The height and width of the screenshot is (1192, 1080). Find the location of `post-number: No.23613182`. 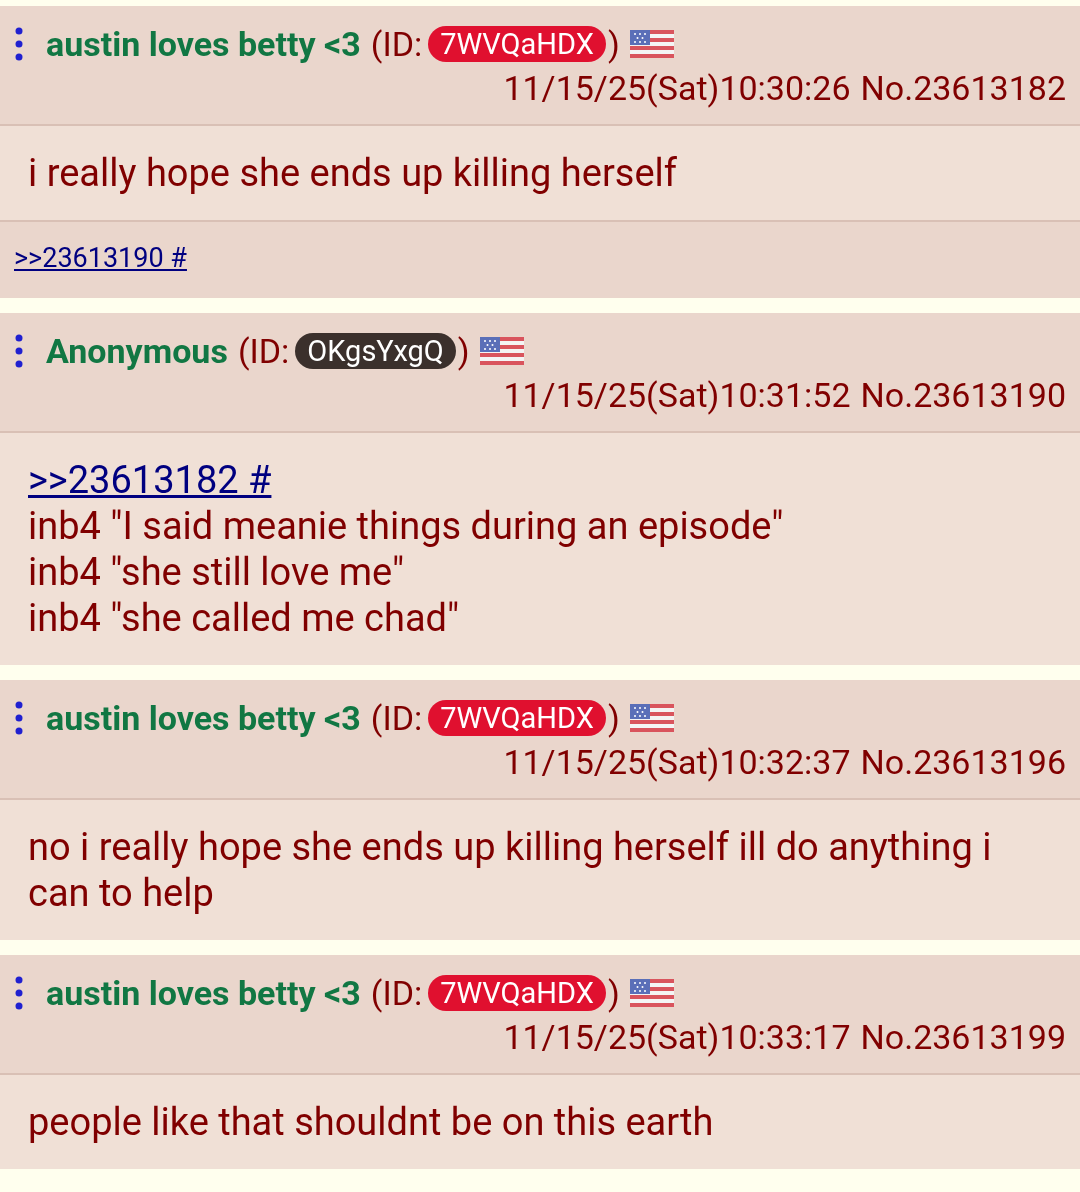

post-number: No.23613182 is located at coordinates (963, 88).